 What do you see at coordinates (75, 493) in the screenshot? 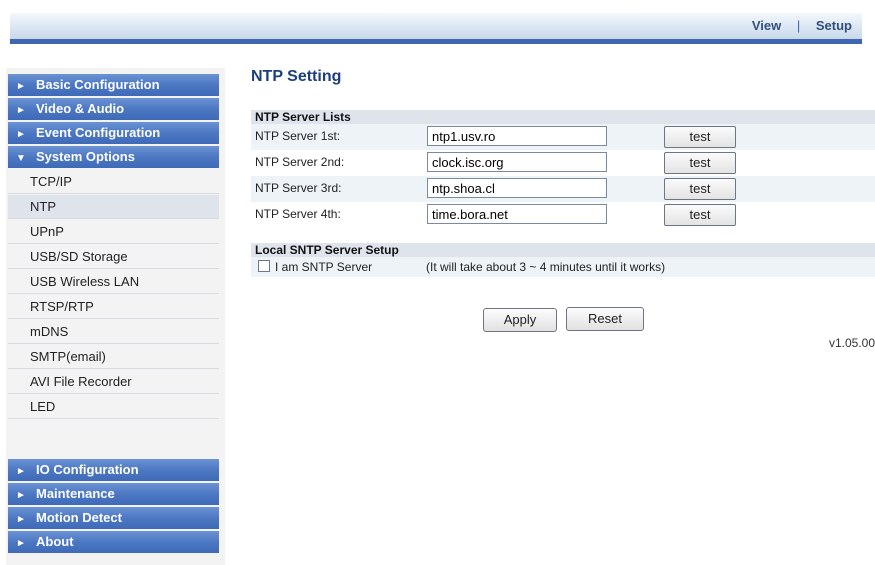
I see `sidebar-section-label: Maintenance` at bounding box center [75, 493].